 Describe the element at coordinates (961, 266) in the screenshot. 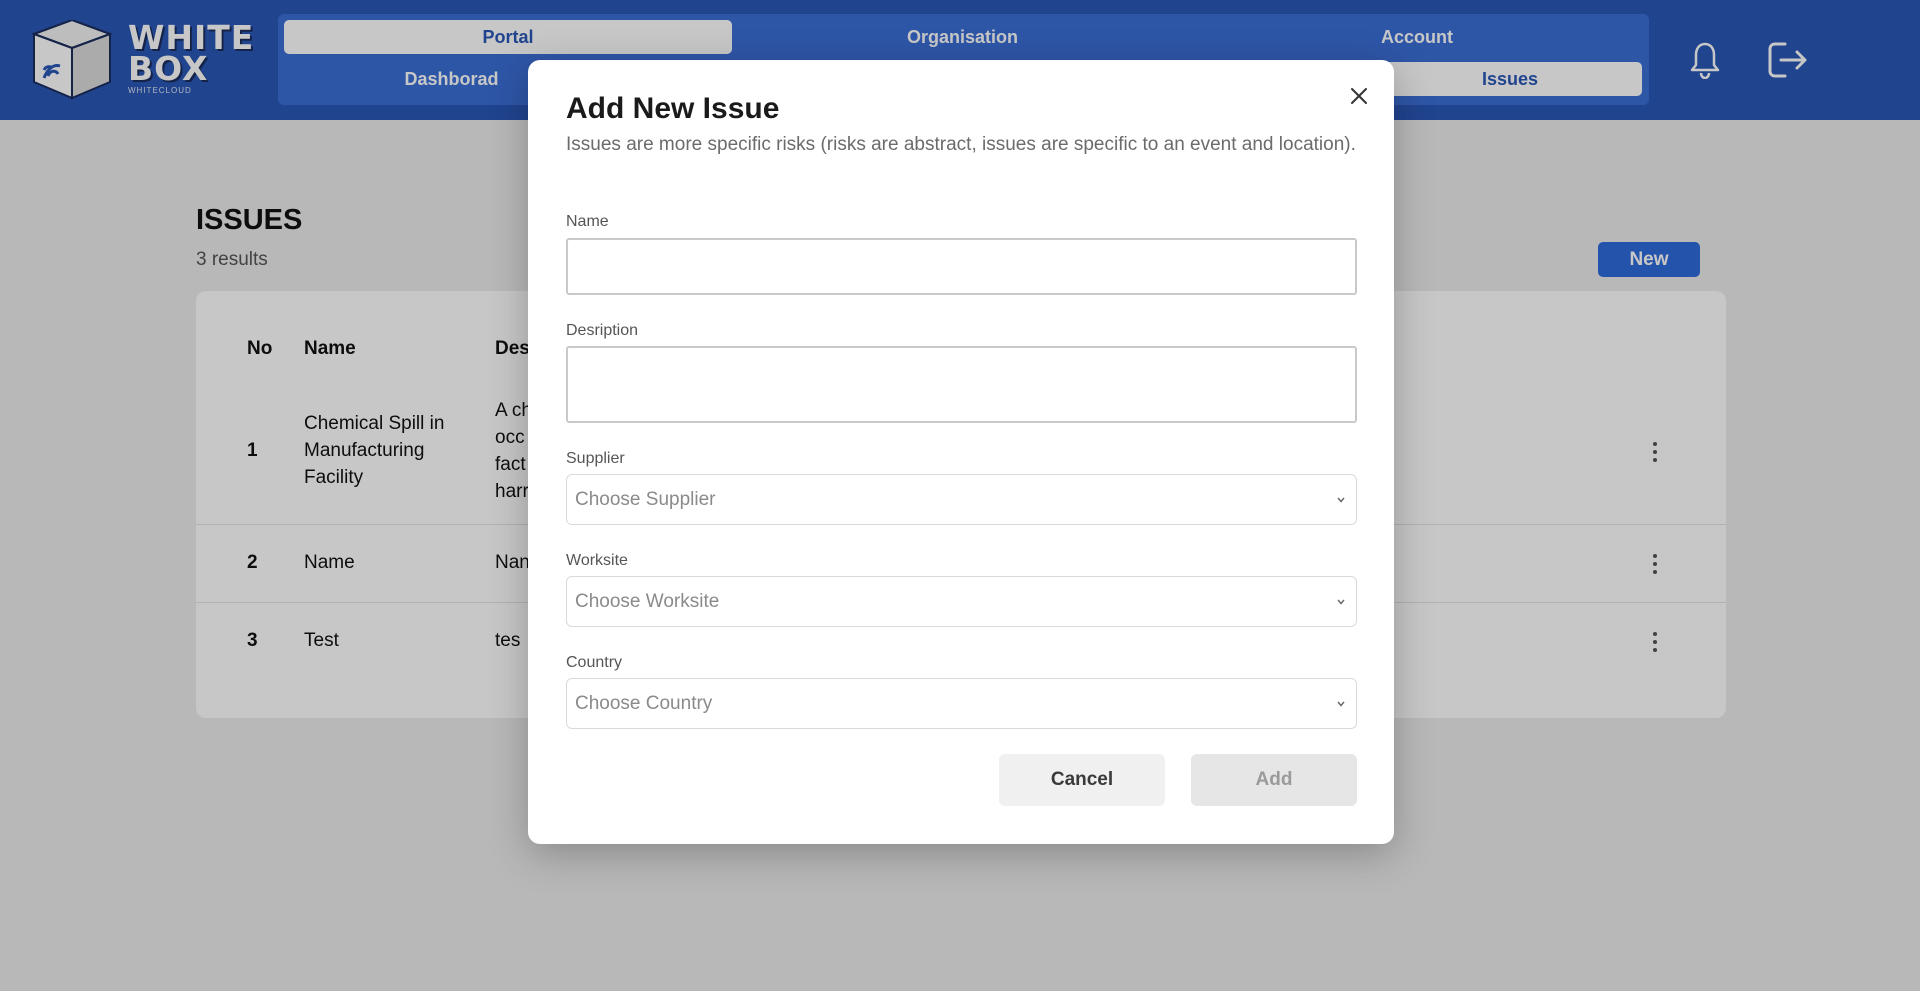

I see `name-input` at that location.